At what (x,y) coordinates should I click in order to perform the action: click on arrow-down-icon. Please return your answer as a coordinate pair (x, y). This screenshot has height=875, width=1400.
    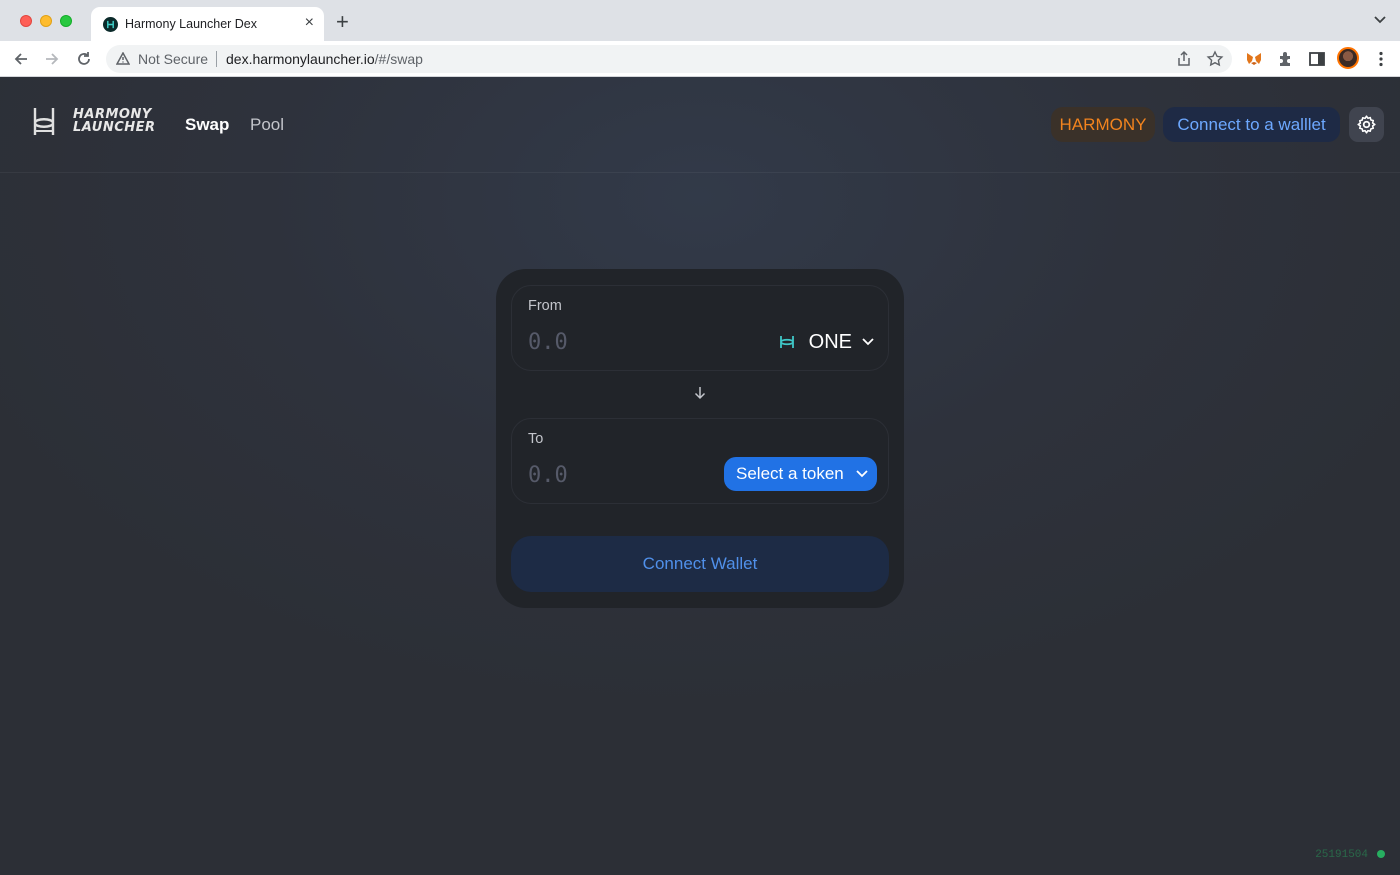
    Looking at the image, I should click on (700, 393).